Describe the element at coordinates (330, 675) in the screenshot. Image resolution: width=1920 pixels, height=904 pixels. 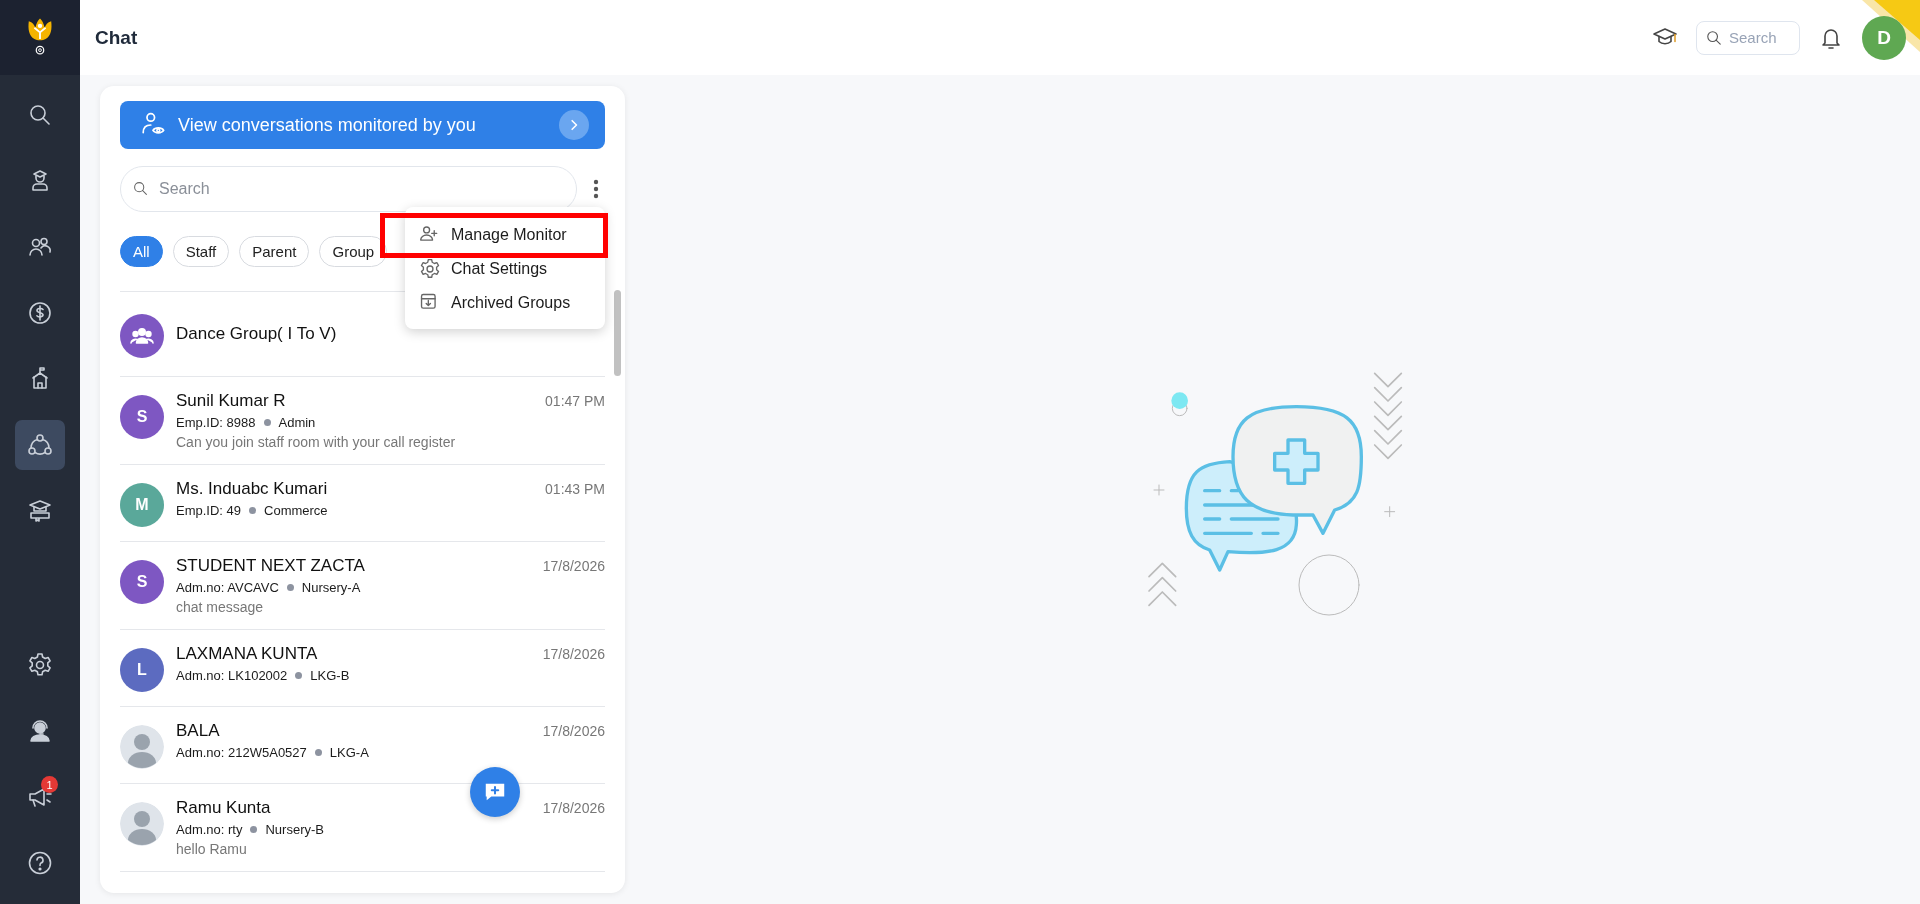
I see `contact-role: LKG-B` at that location.